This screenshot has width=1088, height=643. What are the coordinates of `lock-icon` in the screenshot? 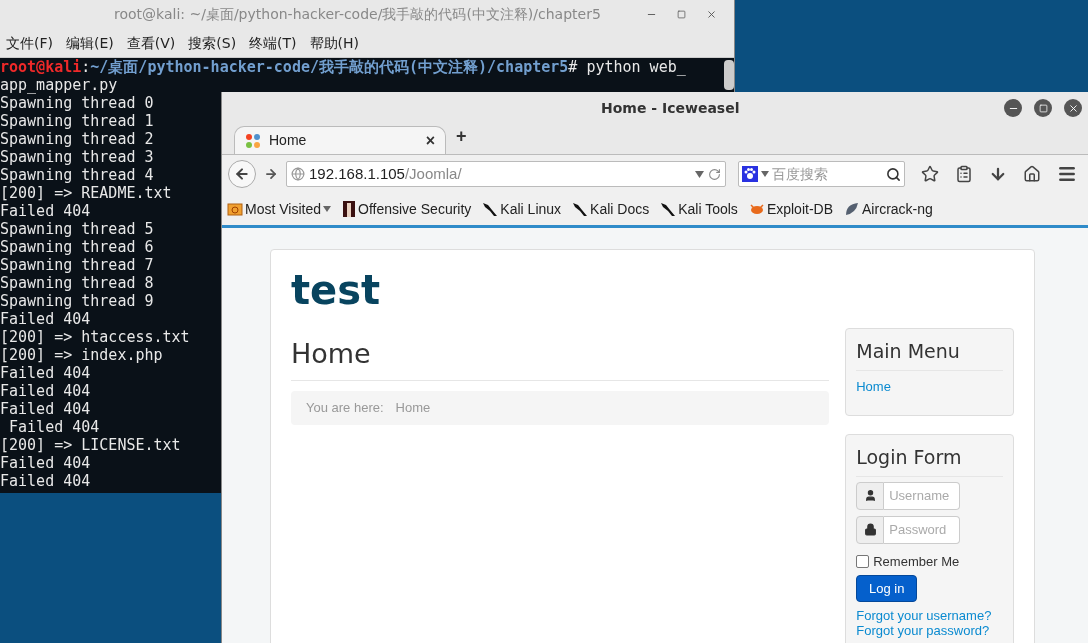 It's located at (870, 529).